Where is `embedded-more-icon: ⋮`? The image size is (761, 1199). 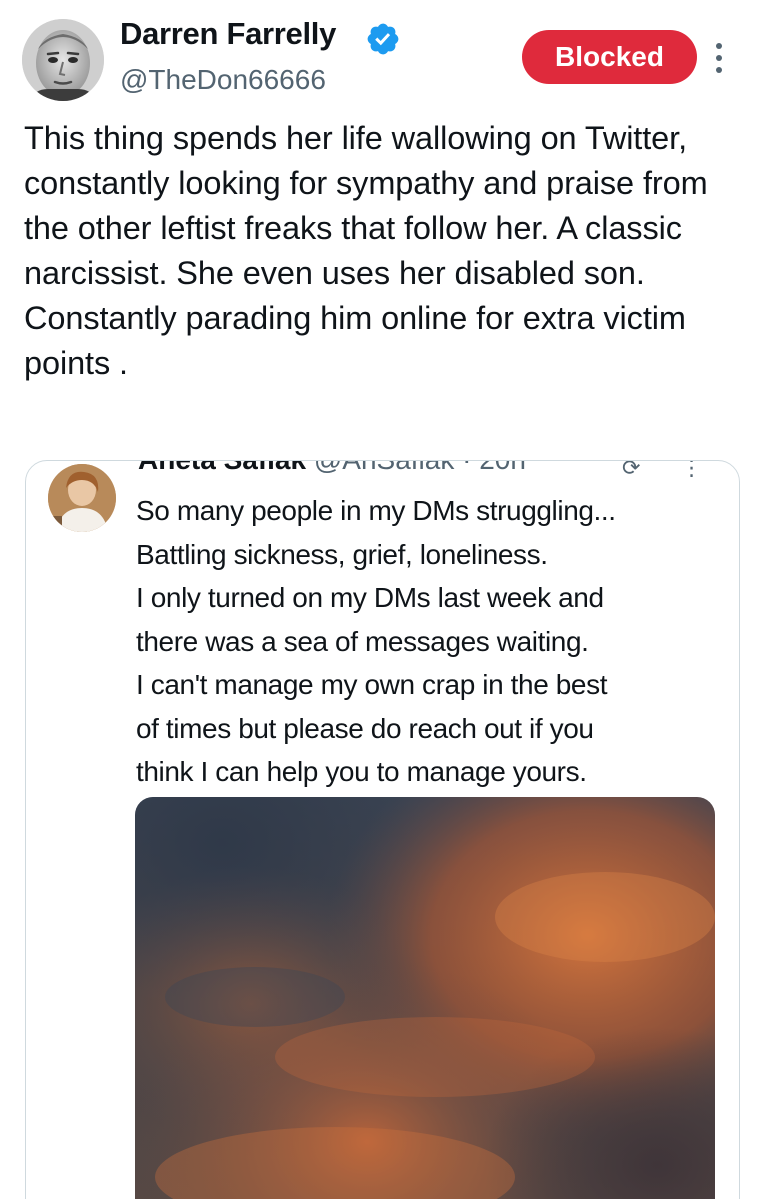
embedded-more-icon: ⋮ is located at coordinates (691, 470).